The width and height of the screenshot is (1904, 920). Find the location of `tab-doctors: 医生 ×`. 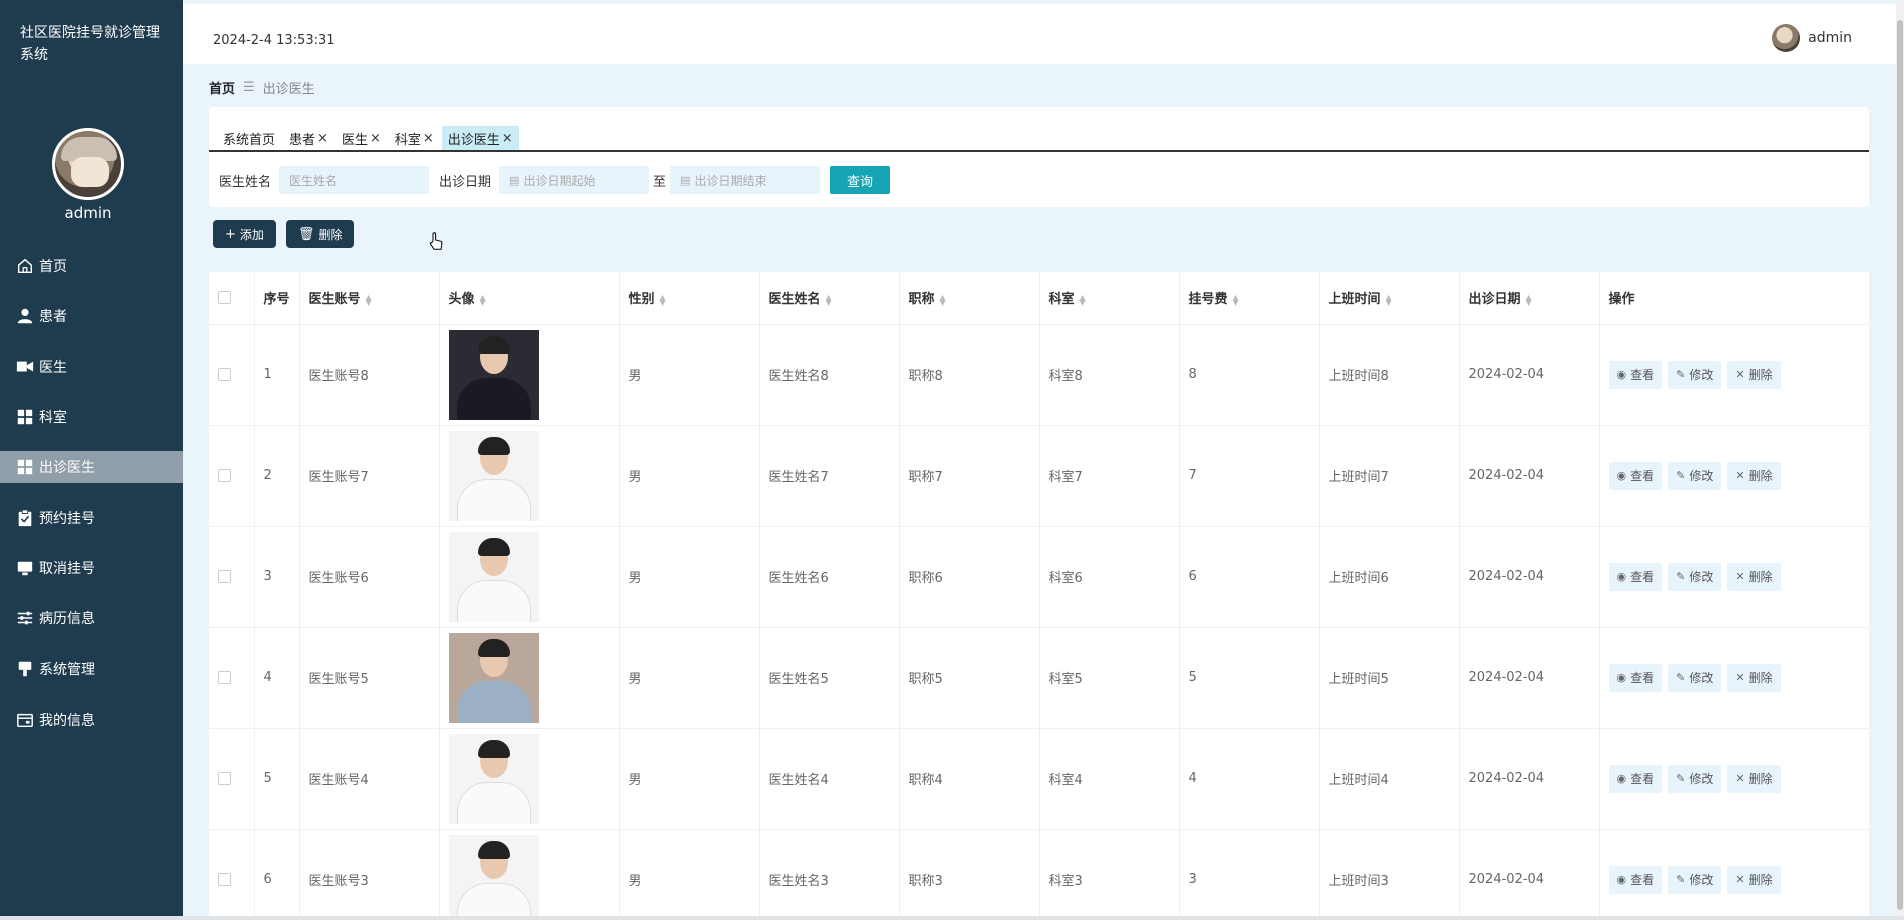

tab-doctors: 医生 × is located at coordinates (361, 138).